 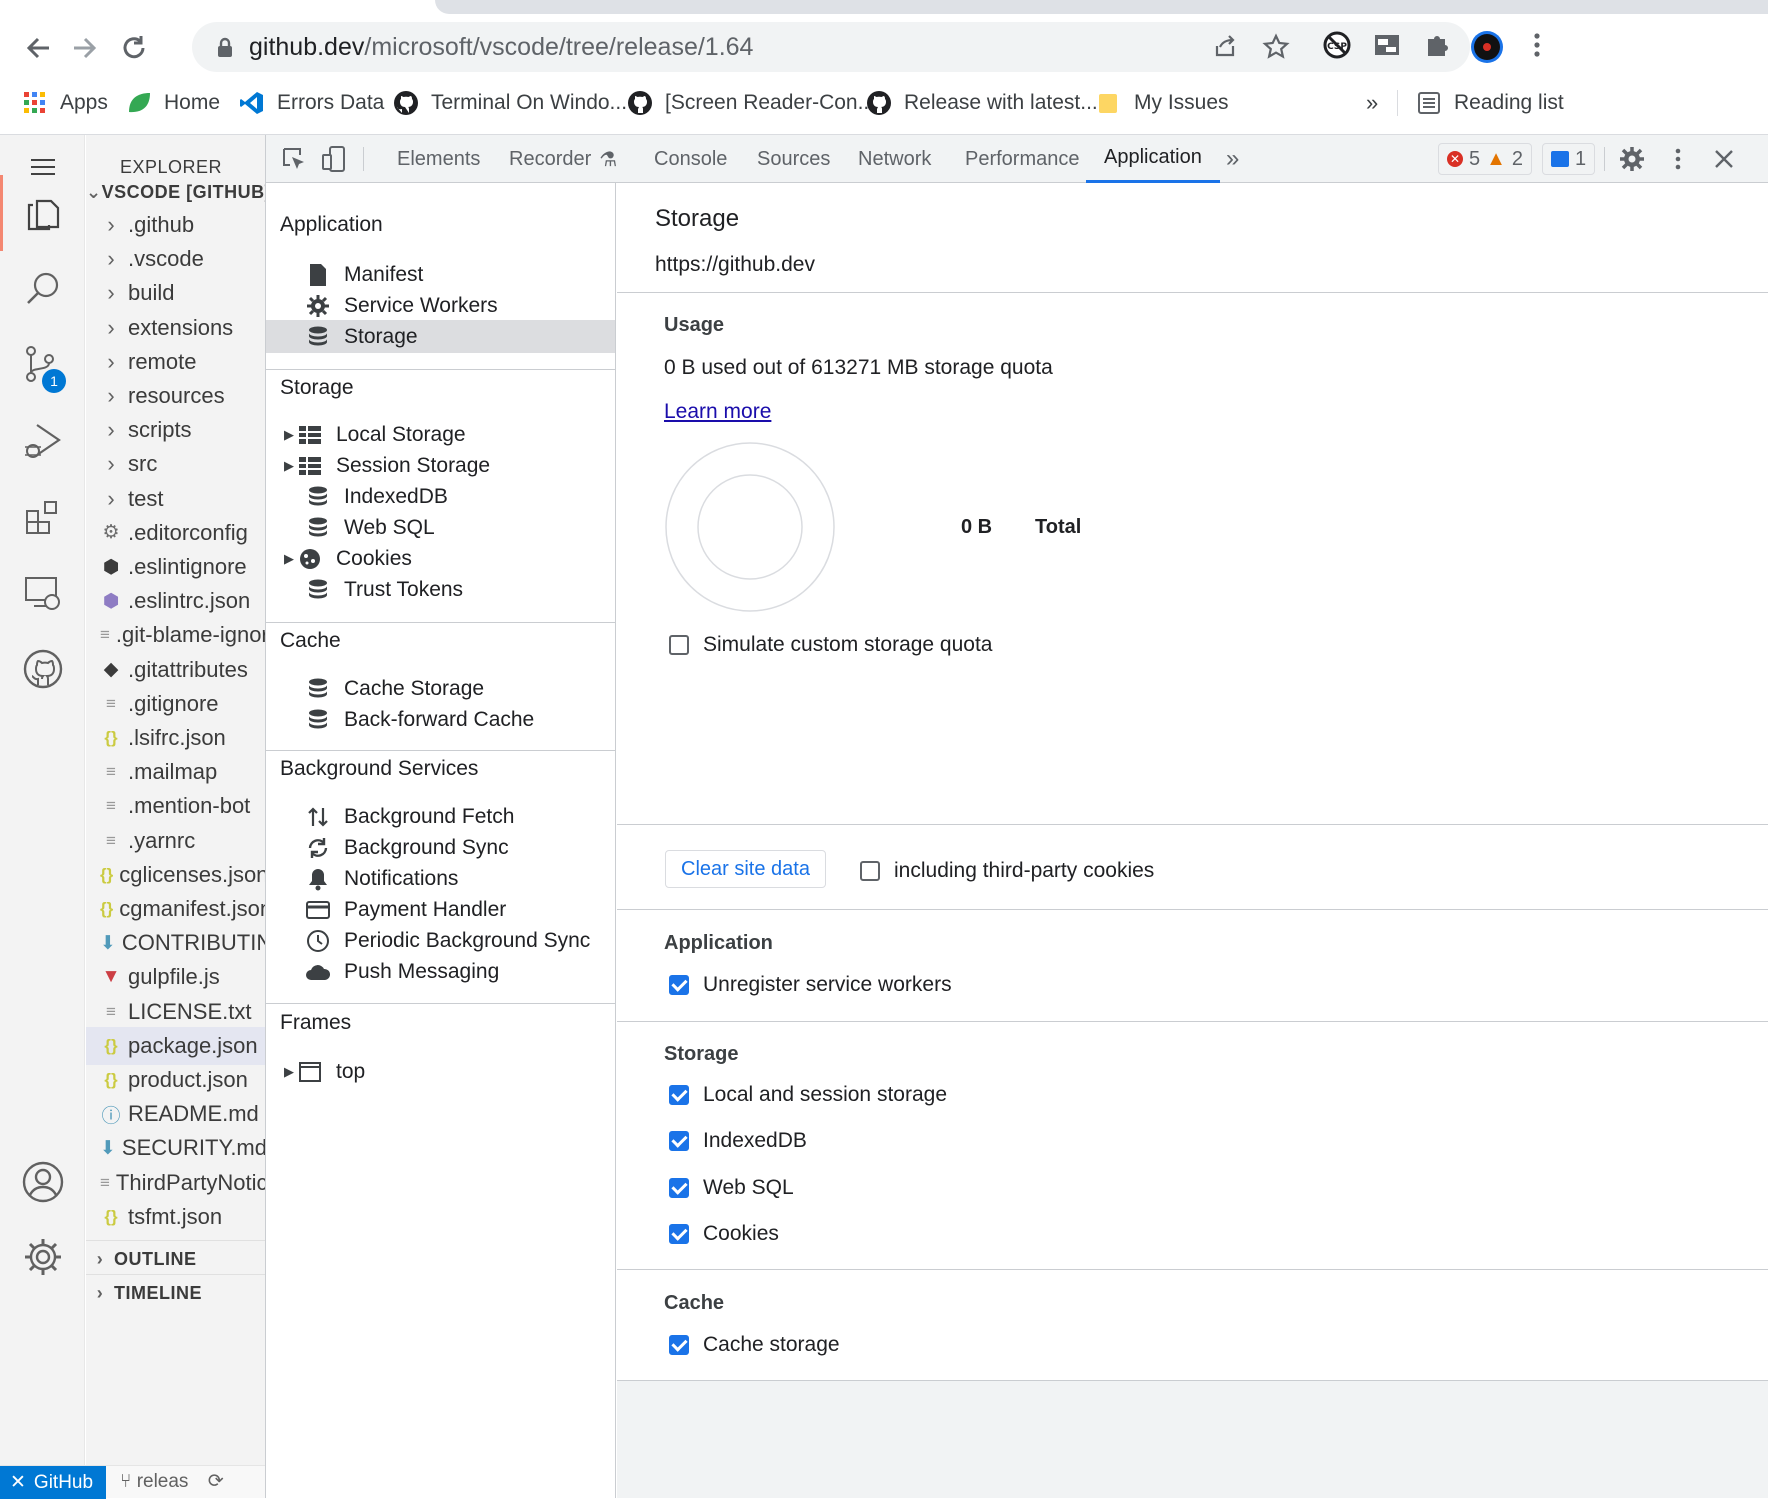 What do you see at coordinates (175, 1012) in the screenshot?
I see `file-item: ≡ LICENSE.txt` at bounding box center [175, 1012].